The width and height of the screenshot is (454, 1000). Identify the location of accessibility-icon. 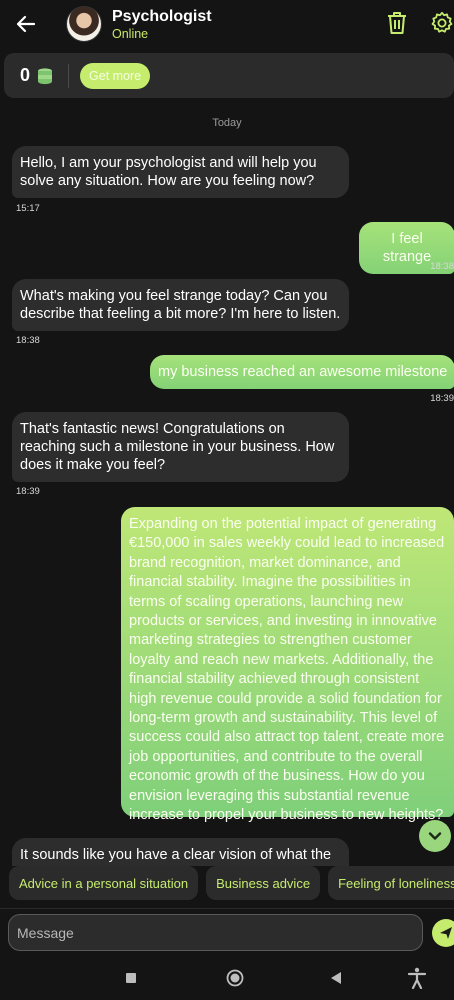
(417, 978).